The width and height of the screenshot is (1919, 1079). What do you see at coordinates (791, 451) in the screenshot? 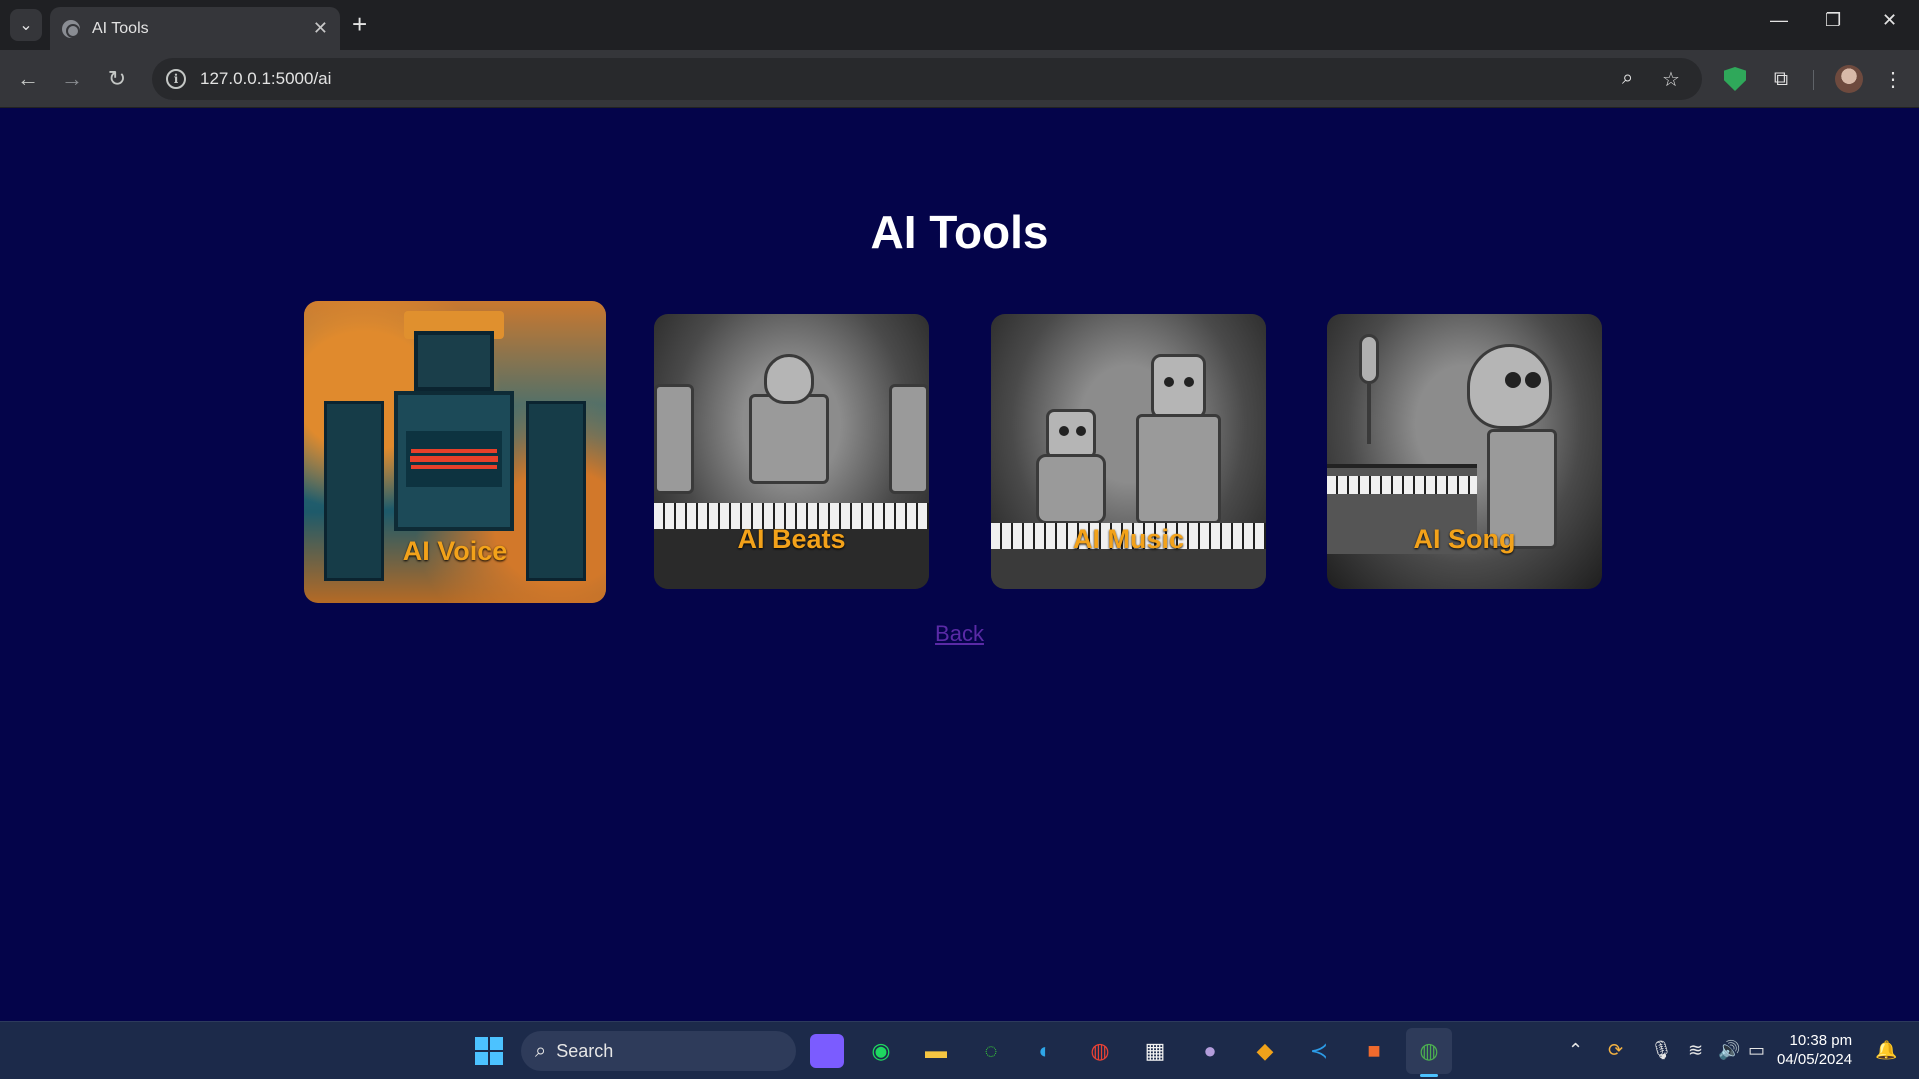
I see `card-ai-beats: AI Beats` at bounding box center [791, 451].